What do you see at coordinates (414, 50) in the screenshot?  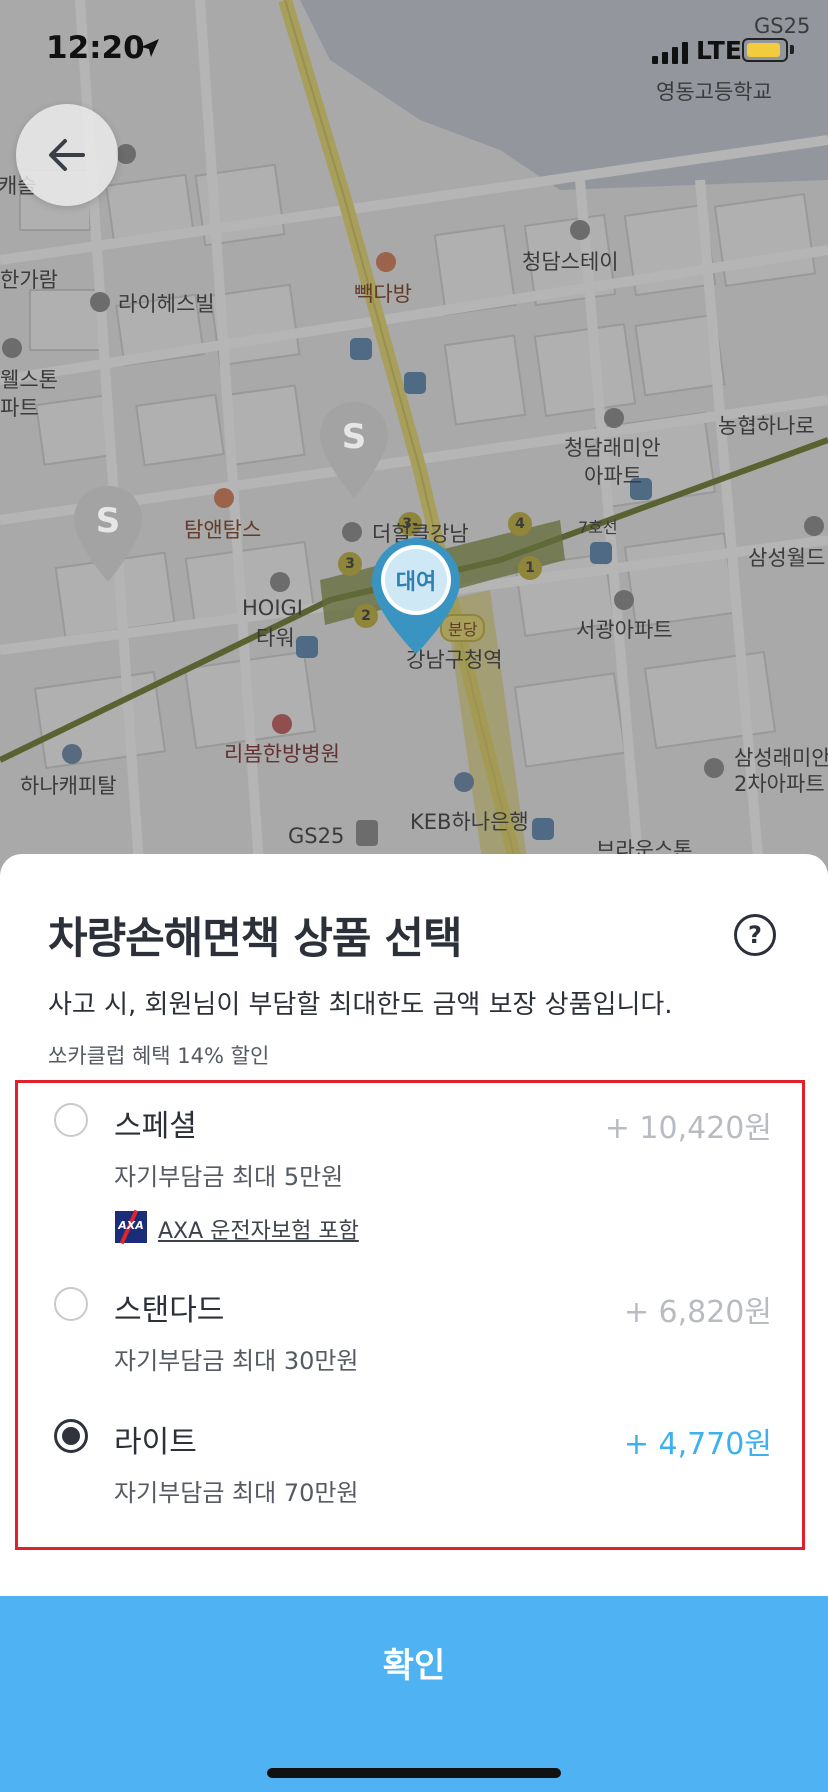 I see `status-bar: 12:20 LTE` at bounding box center [414, 50].